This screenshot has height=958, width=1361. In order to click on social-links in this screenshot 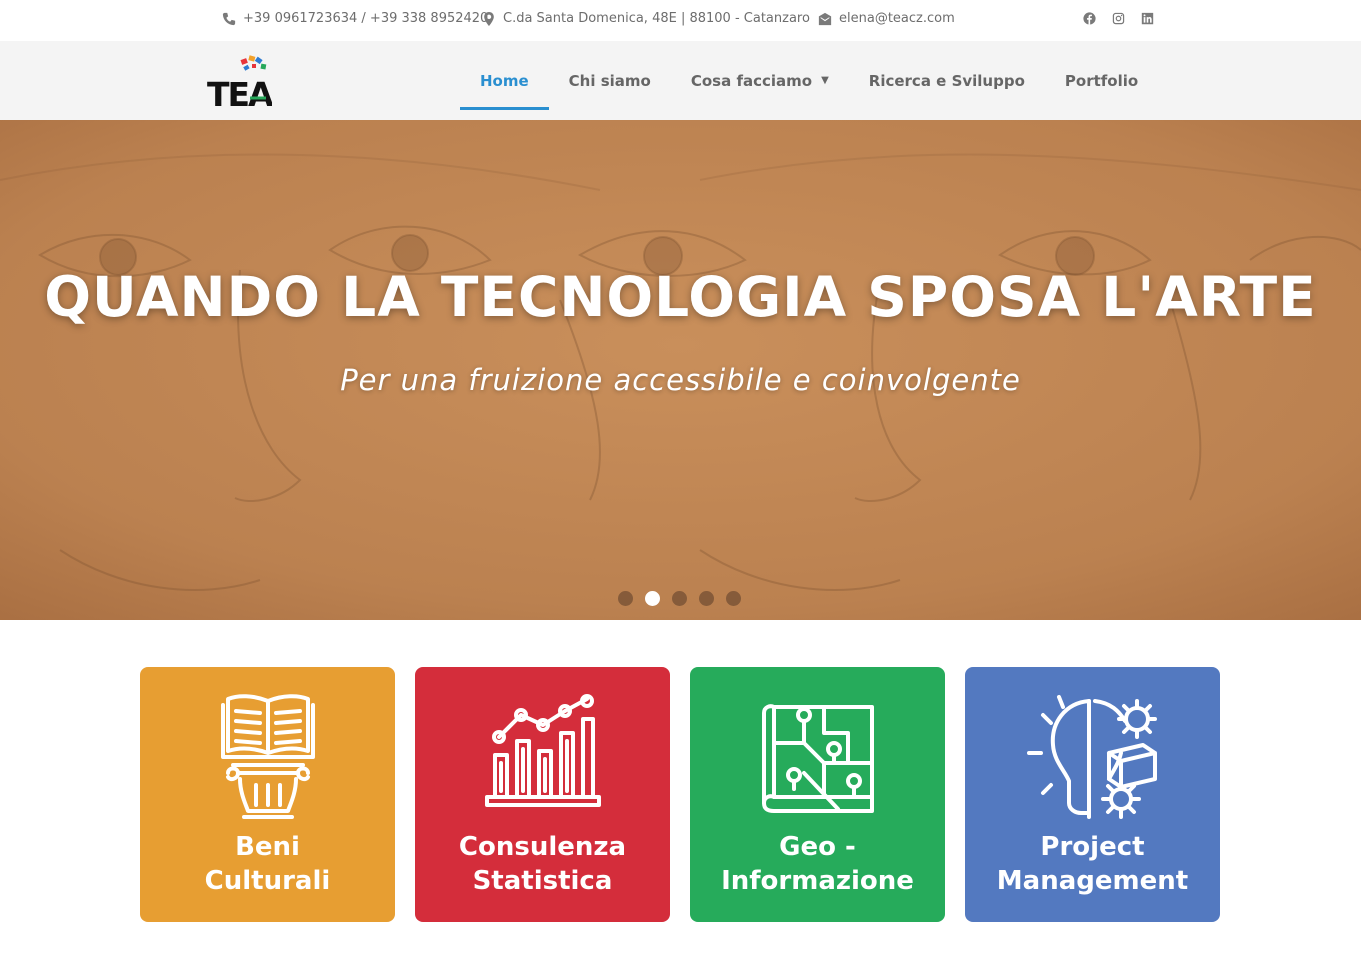, I will do `click(1118, 18)`.